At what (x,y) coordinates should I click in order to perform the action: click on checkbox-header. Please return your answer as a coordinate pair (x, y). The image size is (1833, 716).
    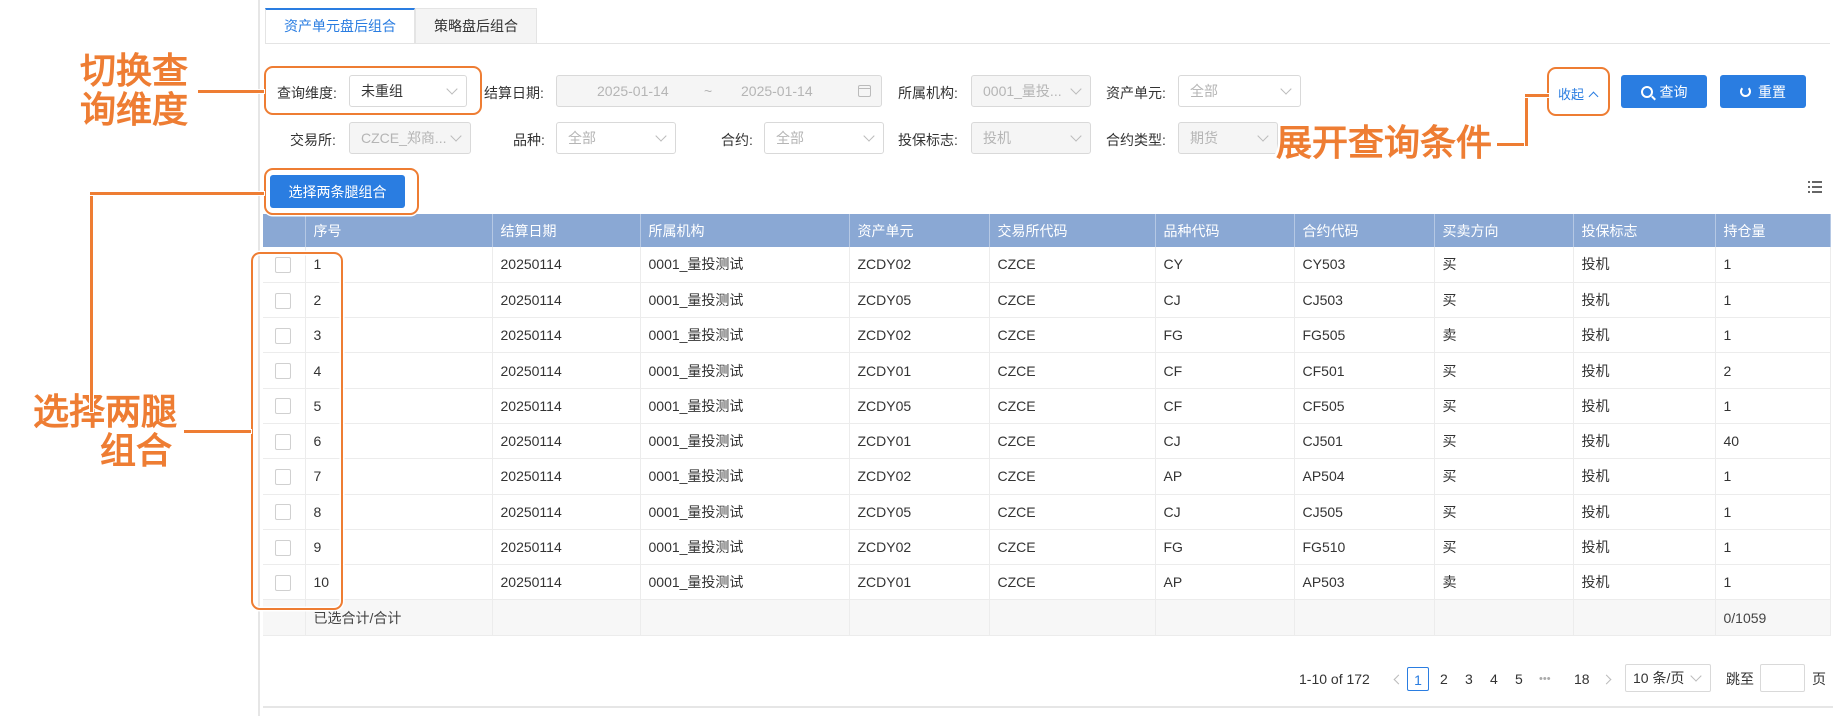
    Looking at the image, I should click on (284, 230).